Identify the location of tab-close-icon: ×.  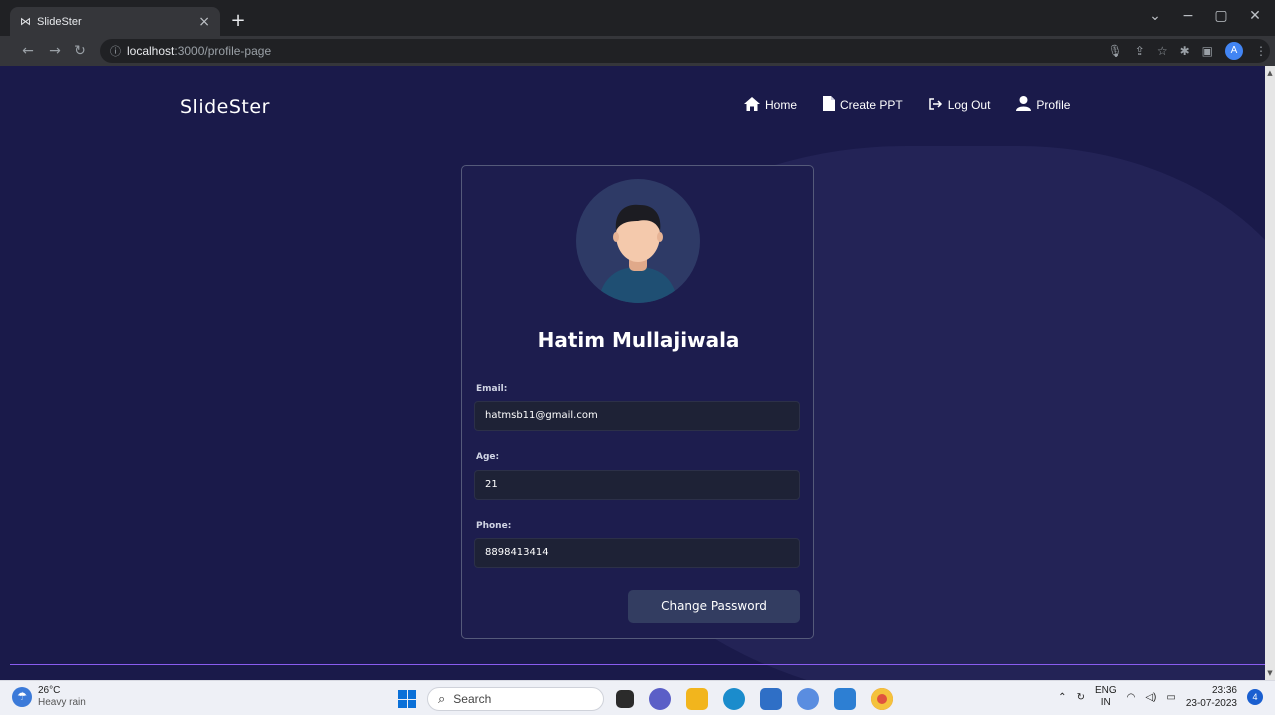
(204, 22).